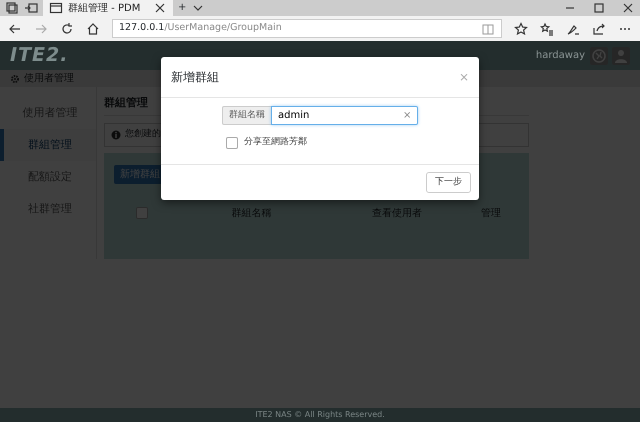 The width and height of the screenshot is (640, 422). Describe the element at coordinates (463, 77) in the screenshot. I see `close-button: ×` at that location.